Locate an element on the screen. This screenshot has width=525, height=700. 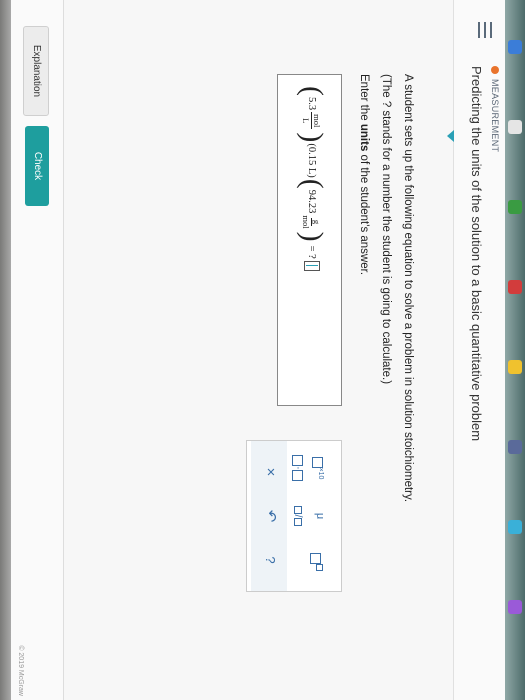
topic-label: MEASUREMENT is located at coordinates (495, 109).